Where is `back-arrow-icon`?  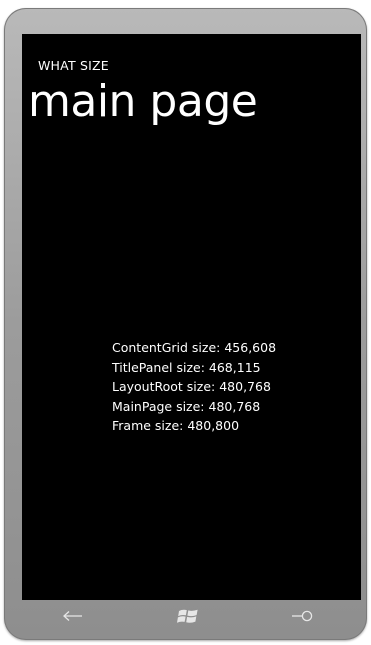
back-arrow-icon is located at coordinates (72, 616).